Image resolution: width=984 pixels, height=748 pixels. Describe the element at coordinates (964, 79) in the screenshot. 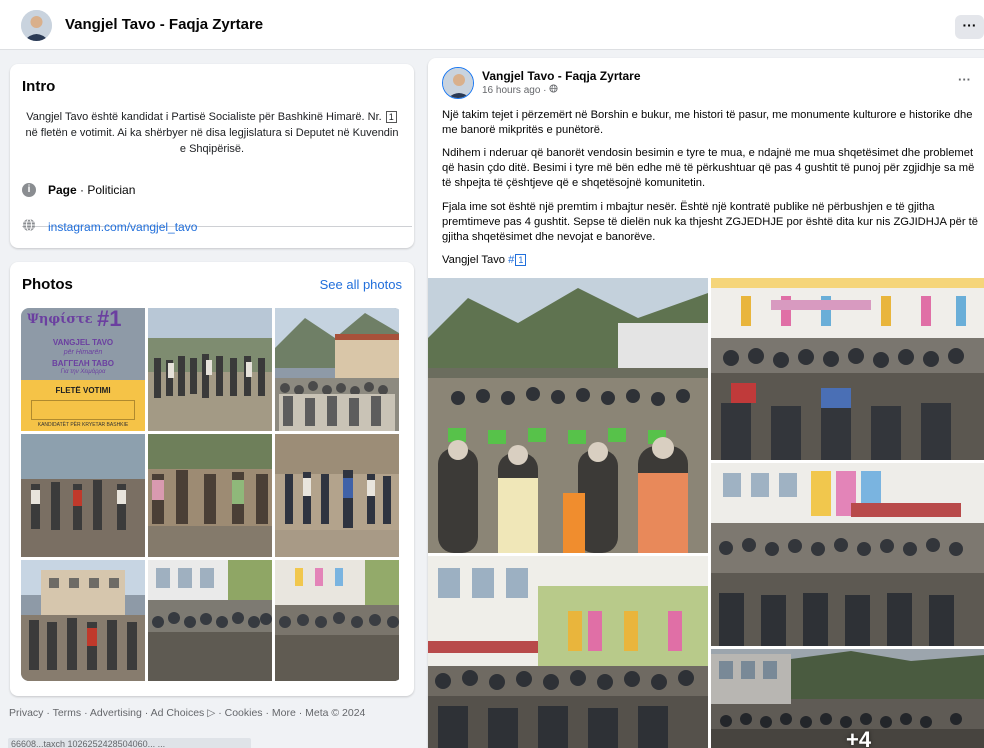

I see `post-more-options-button: ···` at that location.